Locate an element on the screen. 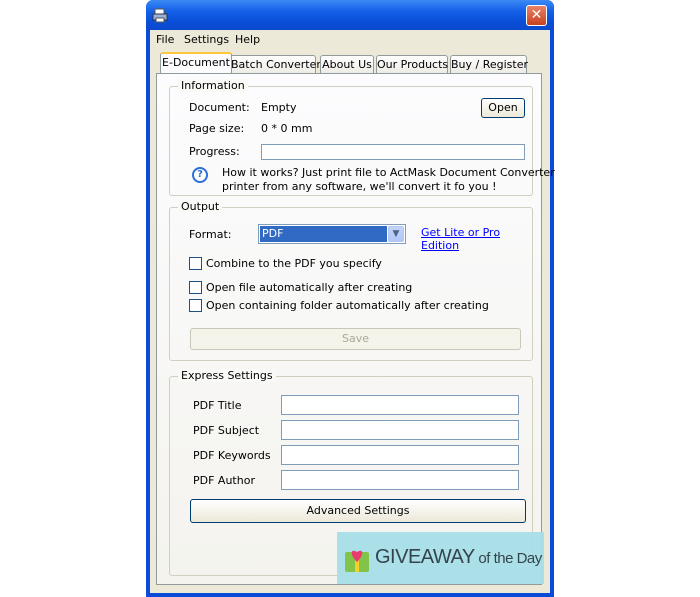  menu-help: Help is located at coordinates (247, 39).